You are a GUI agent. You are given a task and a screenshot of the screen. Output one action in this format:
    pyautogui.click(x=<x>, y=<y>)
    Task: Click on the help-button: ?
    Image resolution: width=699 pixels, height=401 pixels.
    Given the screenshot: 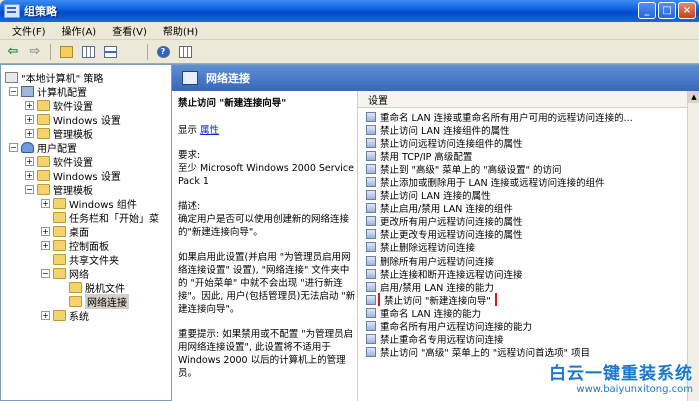 What is the action you would take?
    pyautogui.click(x=163, y=52)
    